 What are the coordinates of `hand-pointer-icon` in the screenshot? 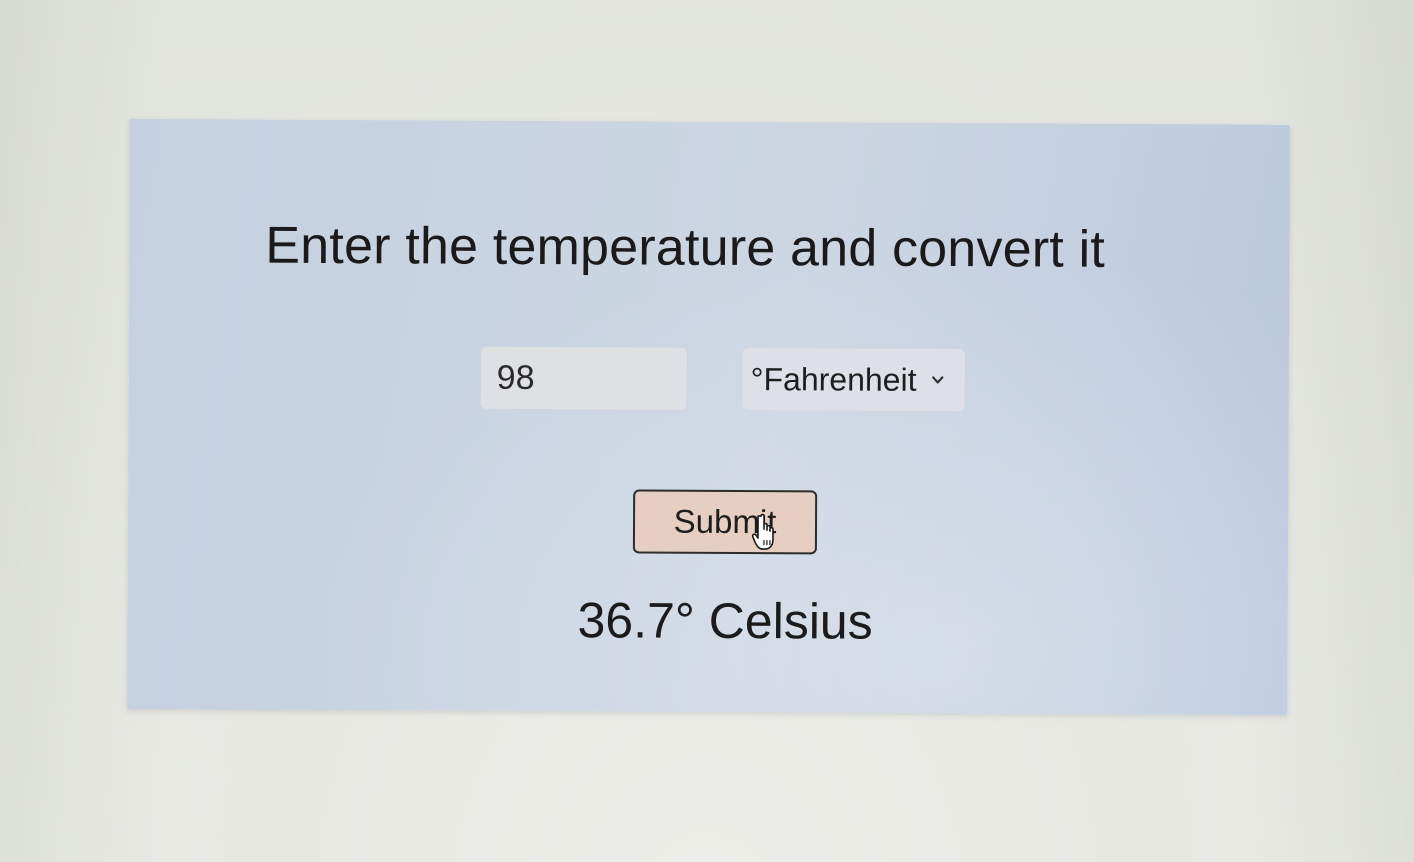 It's located at (764, 532).